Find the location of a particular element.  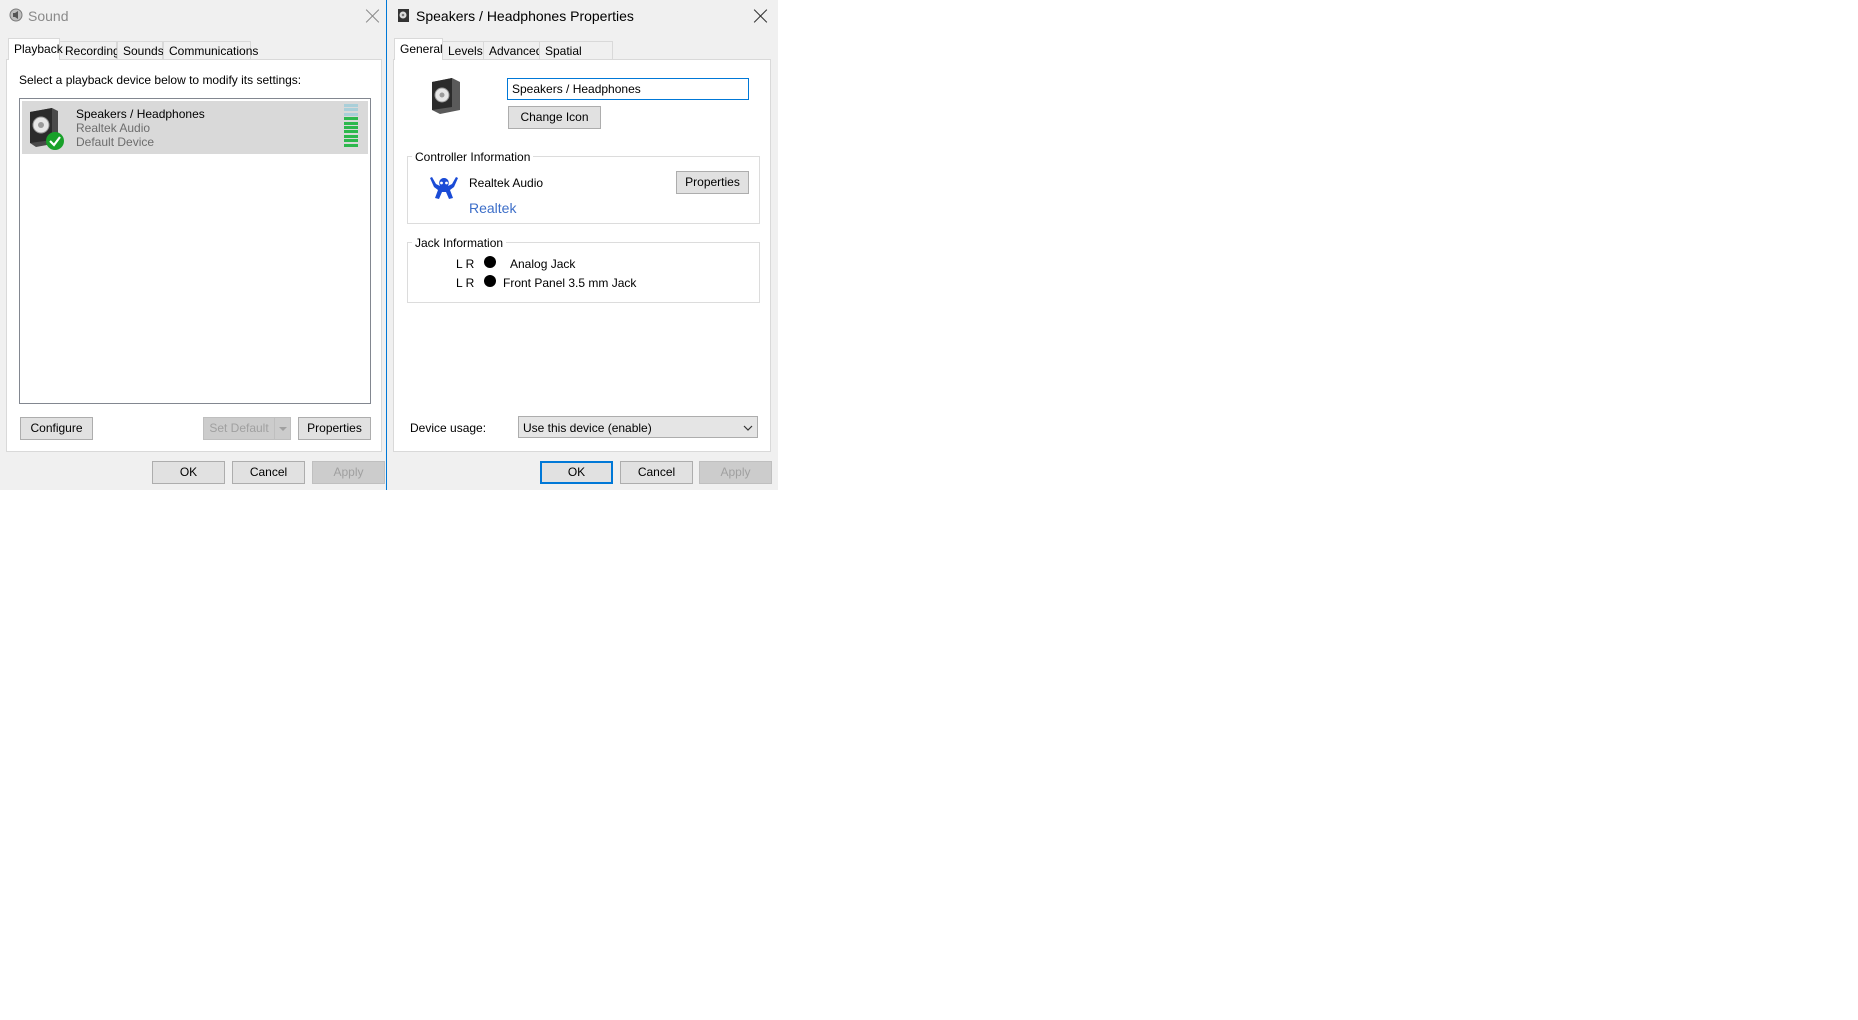

tab-spatial-sound: Spatial sound is located at coordinates (576, 58).